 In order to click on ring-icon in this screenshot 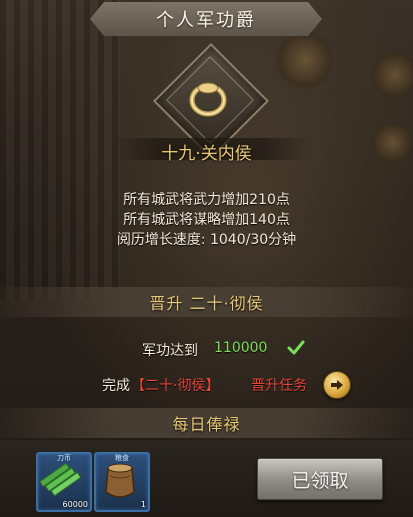, I will do `click(208, 99)`.